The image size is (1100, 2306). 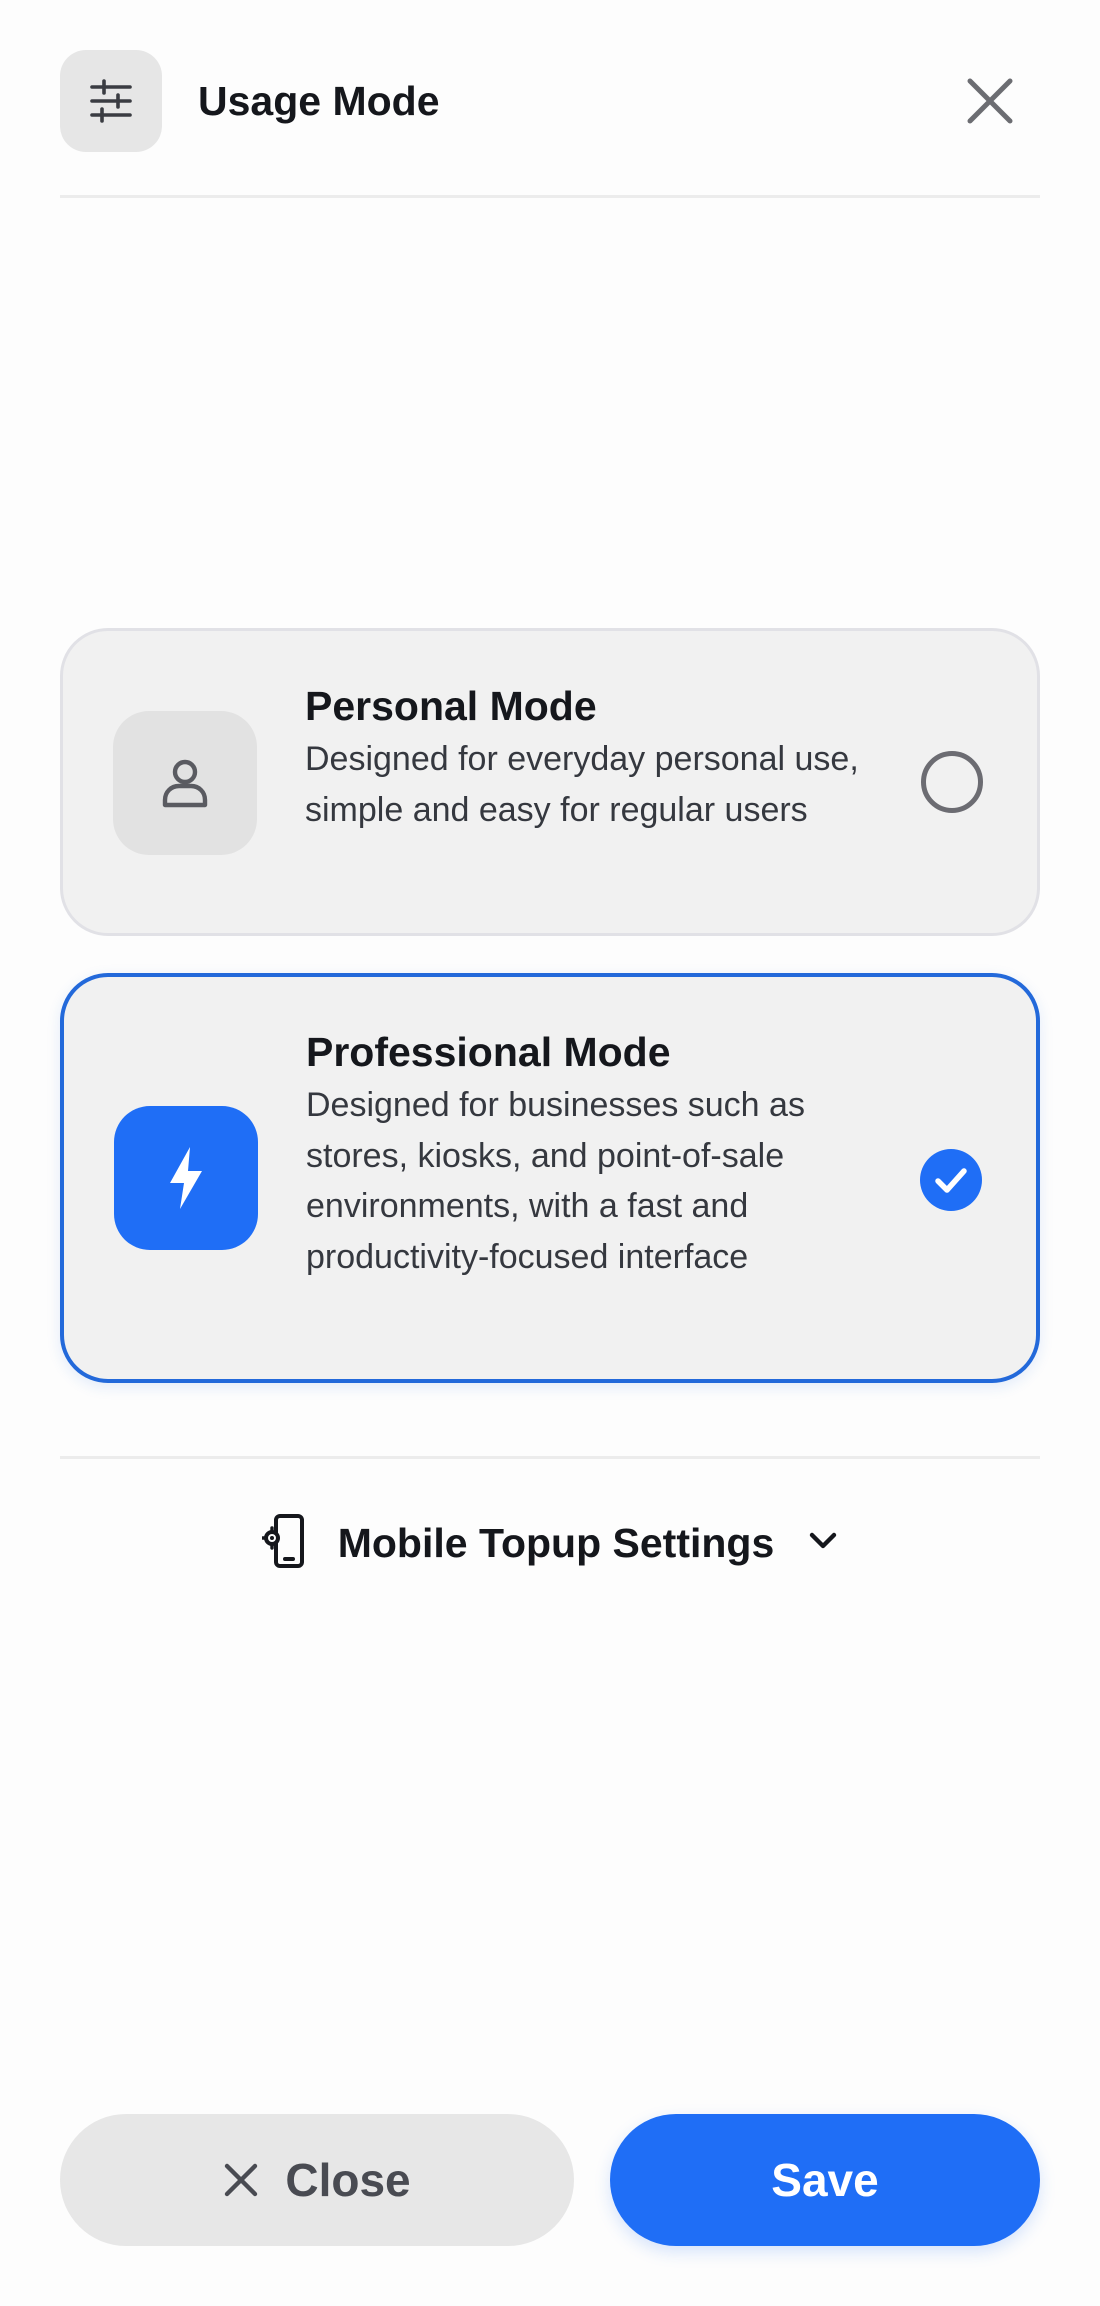 I want to click on save-button-label: Save, so click(x=825, y=2180).